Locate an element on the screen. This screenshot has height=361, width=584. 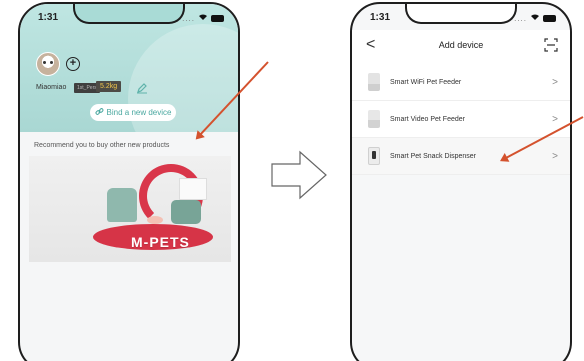
bind-new-device-button: Bind a new device is located at coordinates (133, 112).